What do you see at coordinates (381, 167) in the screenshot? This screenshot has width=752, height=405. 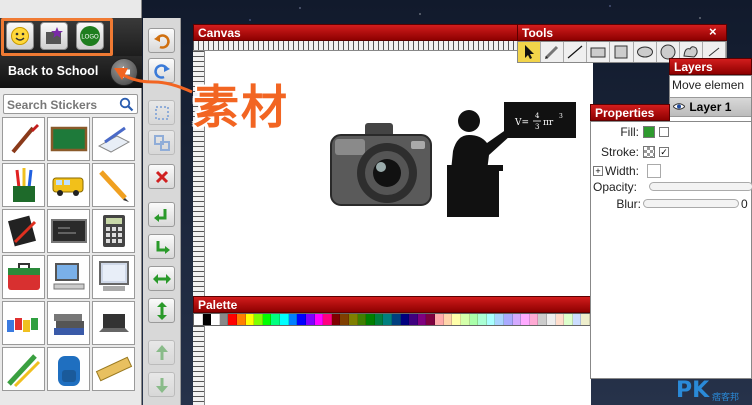 I see `camera-sticker` at bounding box center [381, 167].